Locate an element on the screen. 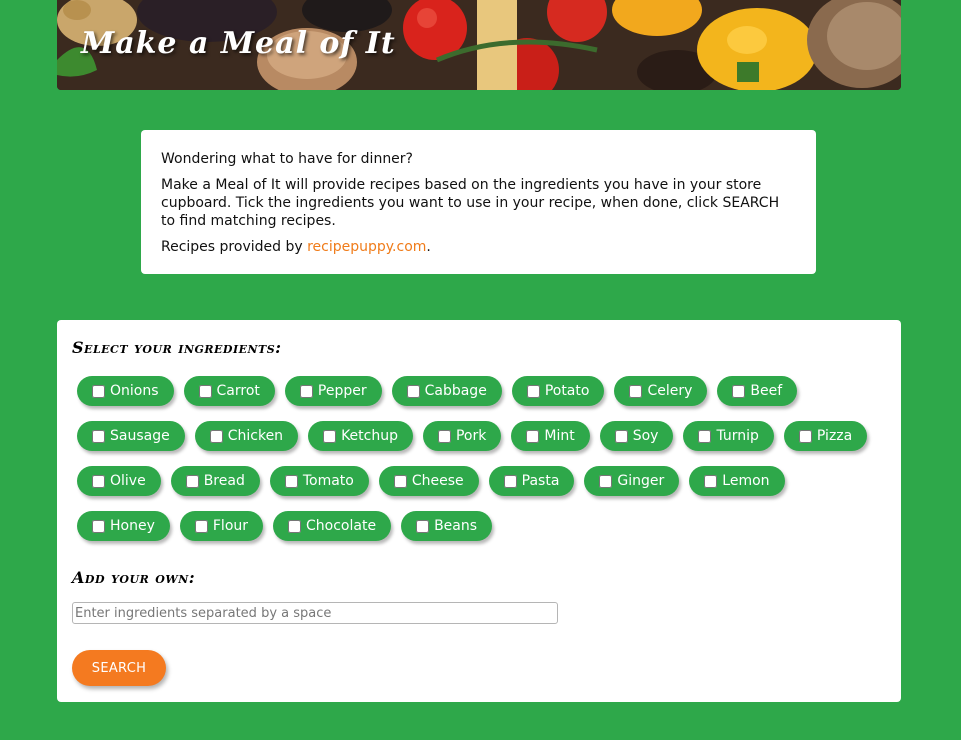 The image size is (961, 740). ingredient-label: Bread is located at coordinates (224, 481).